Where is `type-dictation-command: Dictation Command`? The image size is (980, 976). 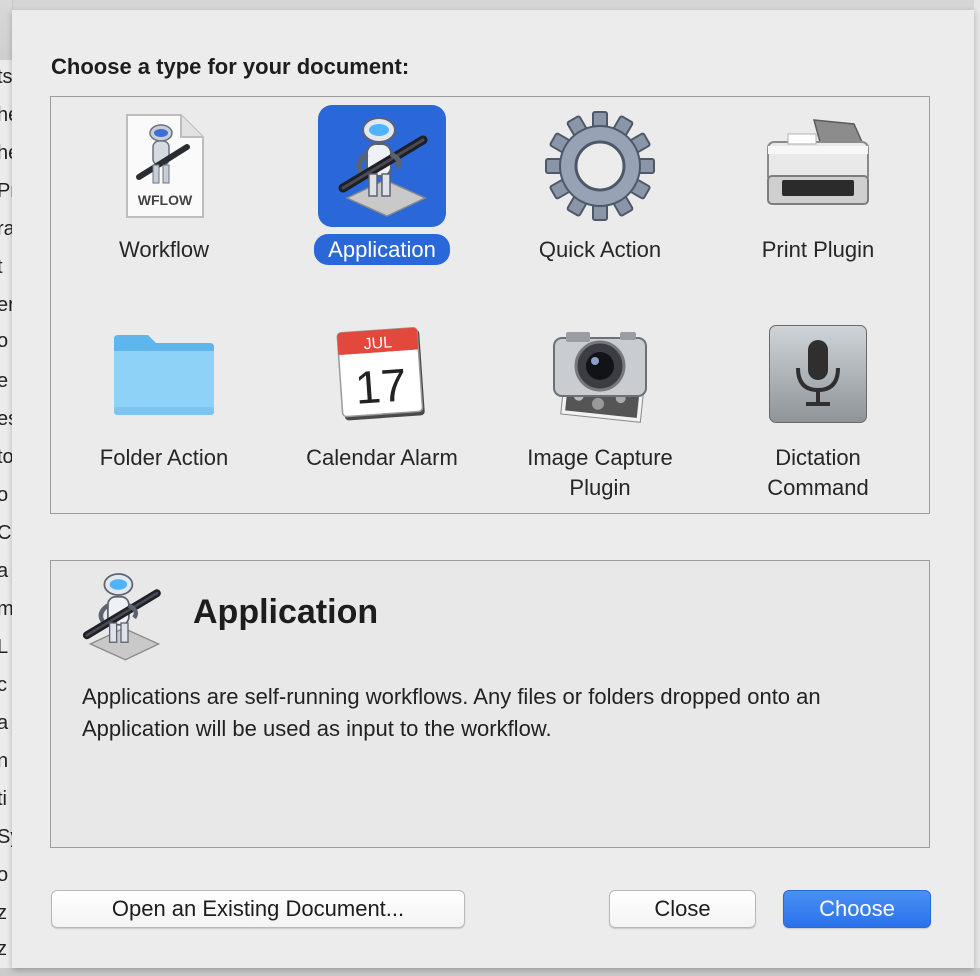
type-dictation-command: Dictation Command is located at coordinates (818, 409).